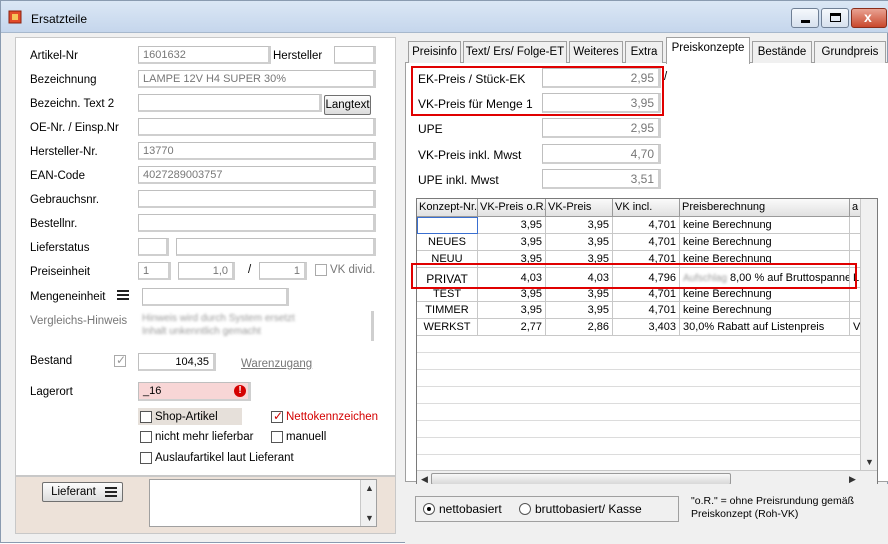 This screenshot has height=544, width=888. Describe the element at coordinates (355, 55) in the screenshot. I see `hersteller-field` at that location.